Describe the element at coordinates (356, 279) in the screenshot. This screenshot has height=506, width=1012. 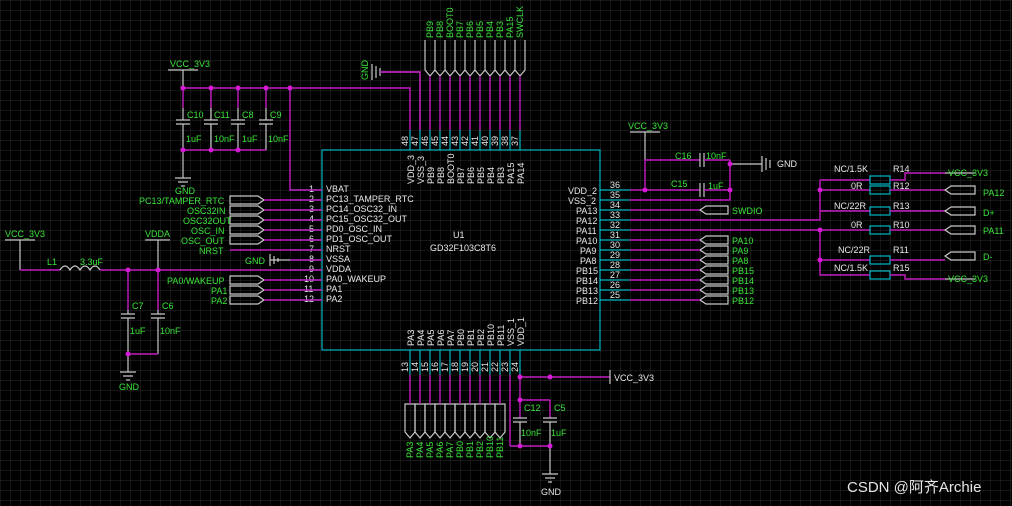
I see `svg-text: PA0_WAKEUP` at that location.